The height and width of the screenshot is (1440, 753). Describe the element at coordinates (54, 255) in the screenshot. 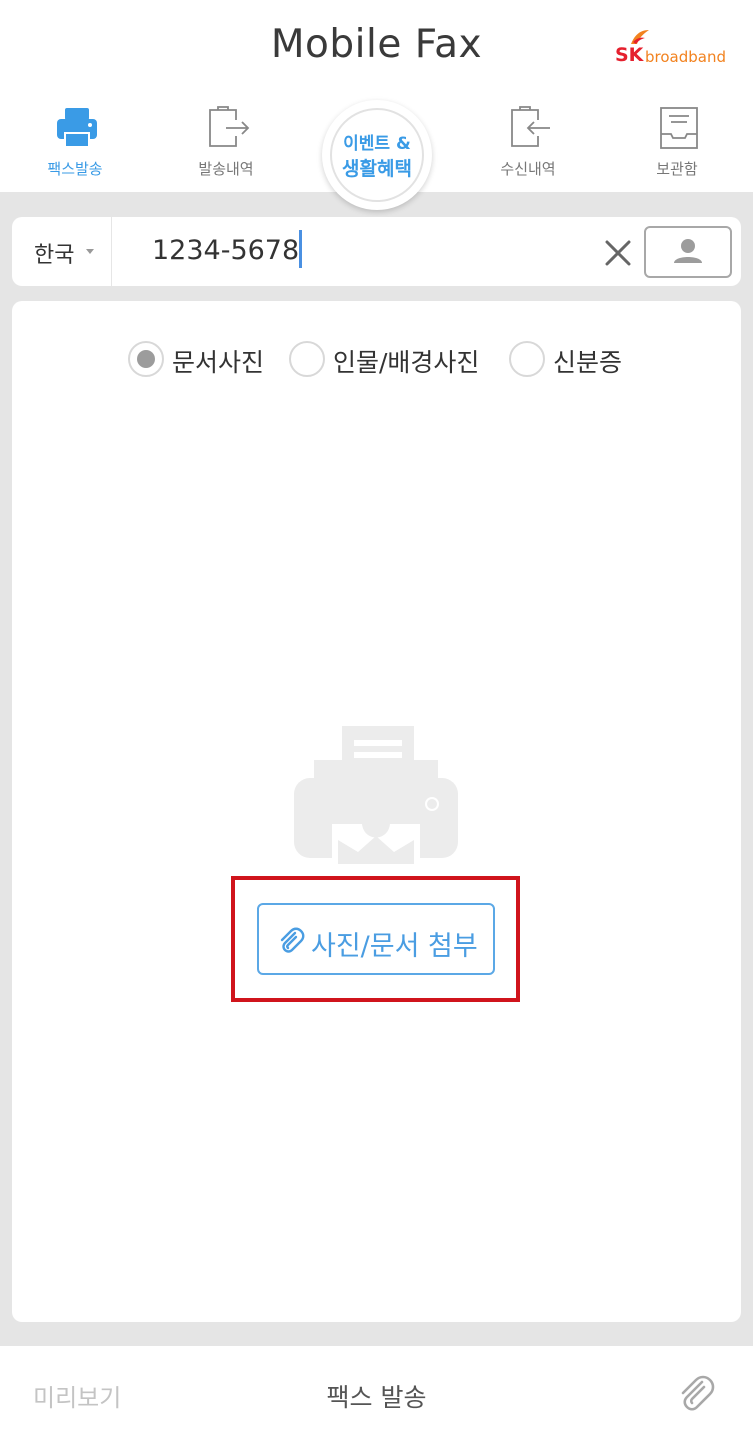

I see `country-select-value: 한국` at that location.